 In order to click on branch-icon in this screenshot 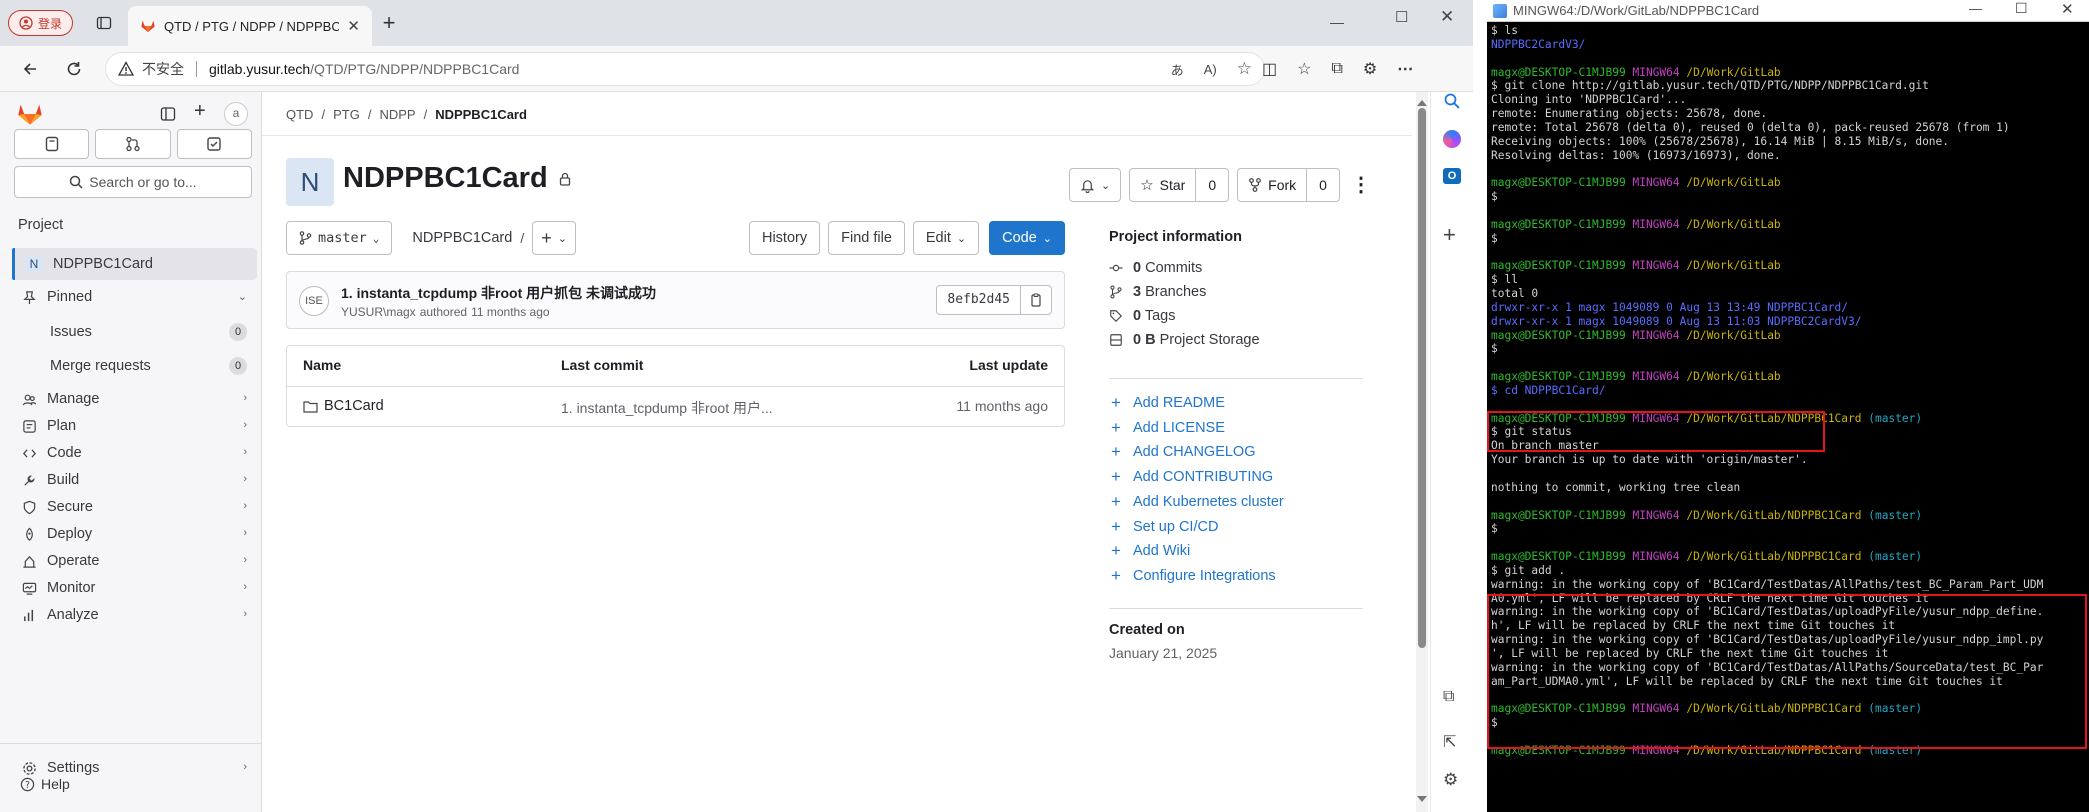, I will do `click(305, 238)`.